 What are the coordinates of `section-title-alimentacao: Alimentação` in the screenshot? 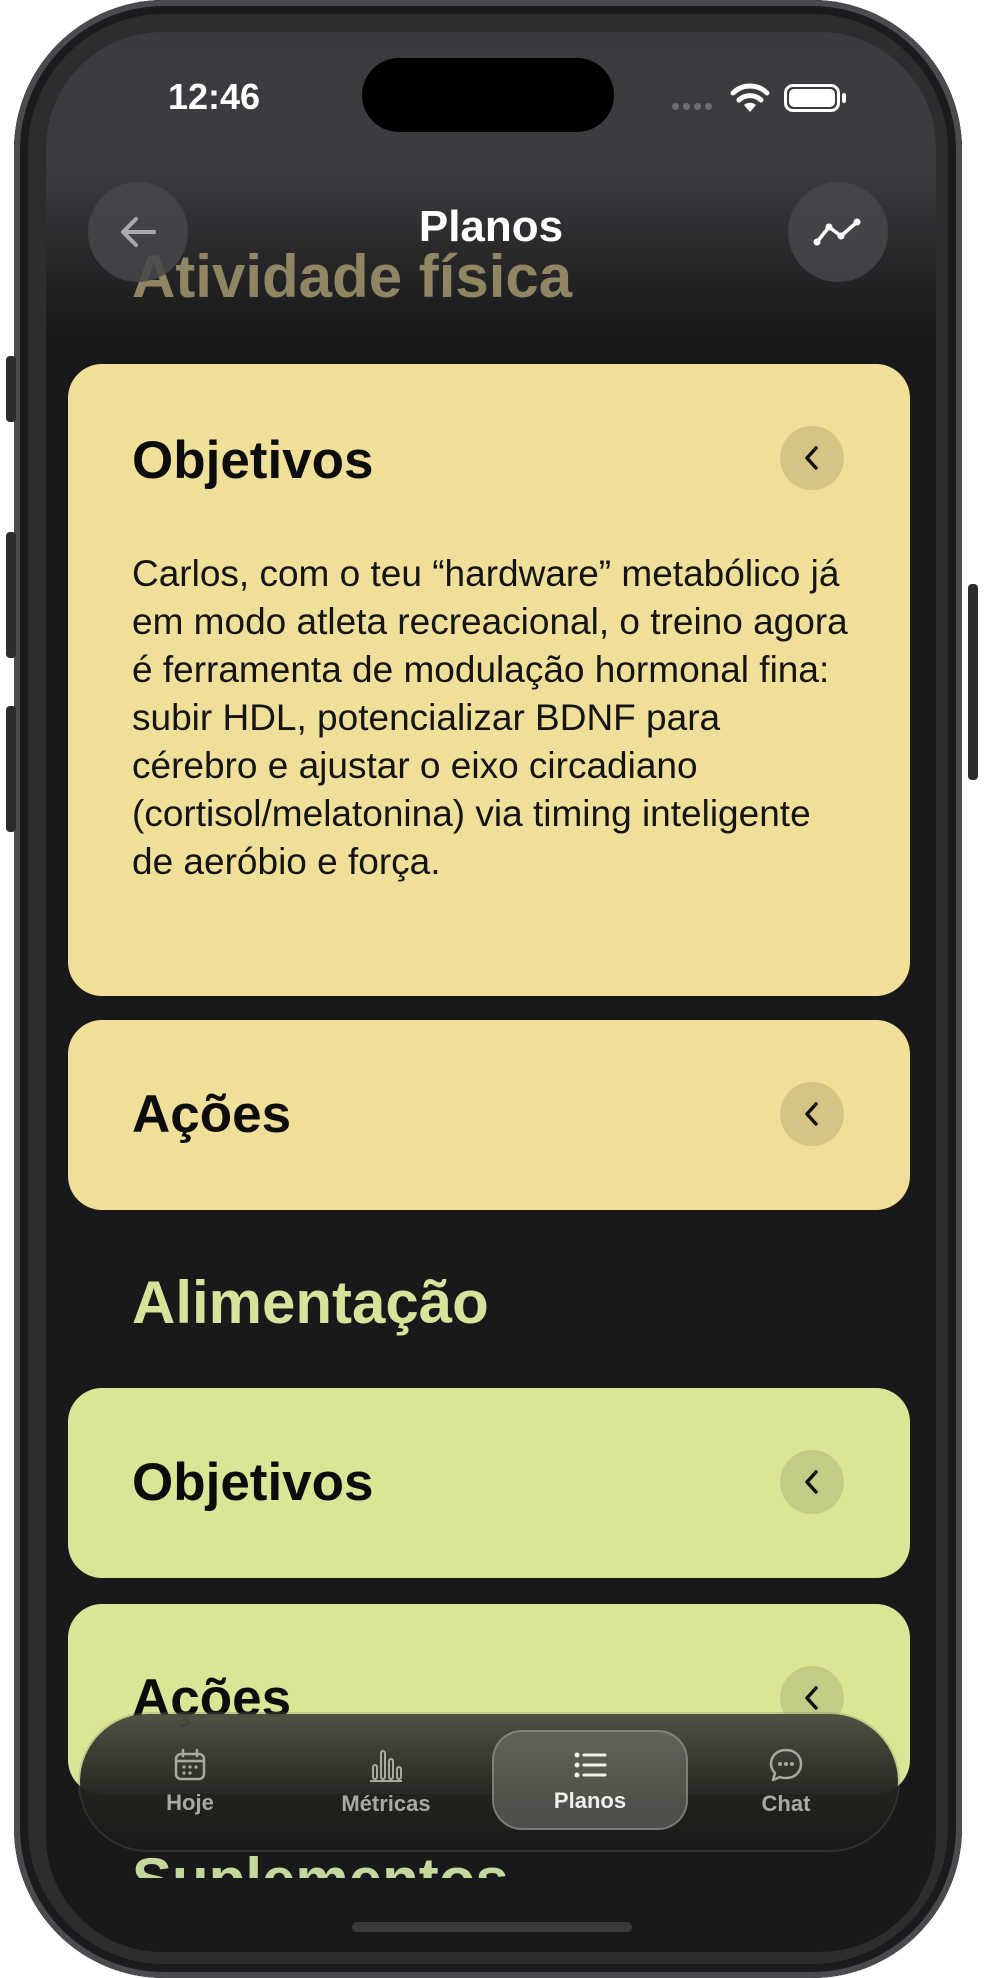 It's located at (310, 1302).